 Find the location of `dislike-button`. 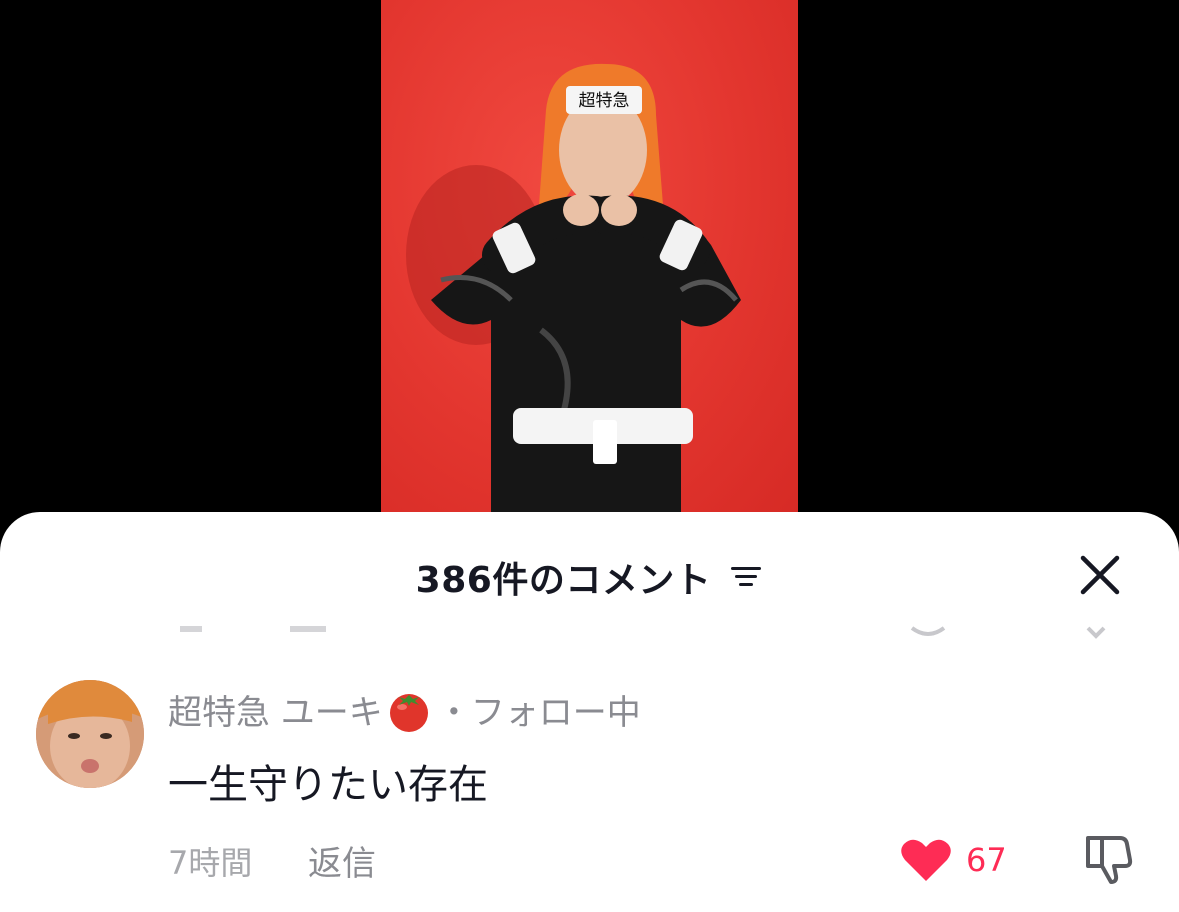

dislike-button is located at coordinates (1108, 858).